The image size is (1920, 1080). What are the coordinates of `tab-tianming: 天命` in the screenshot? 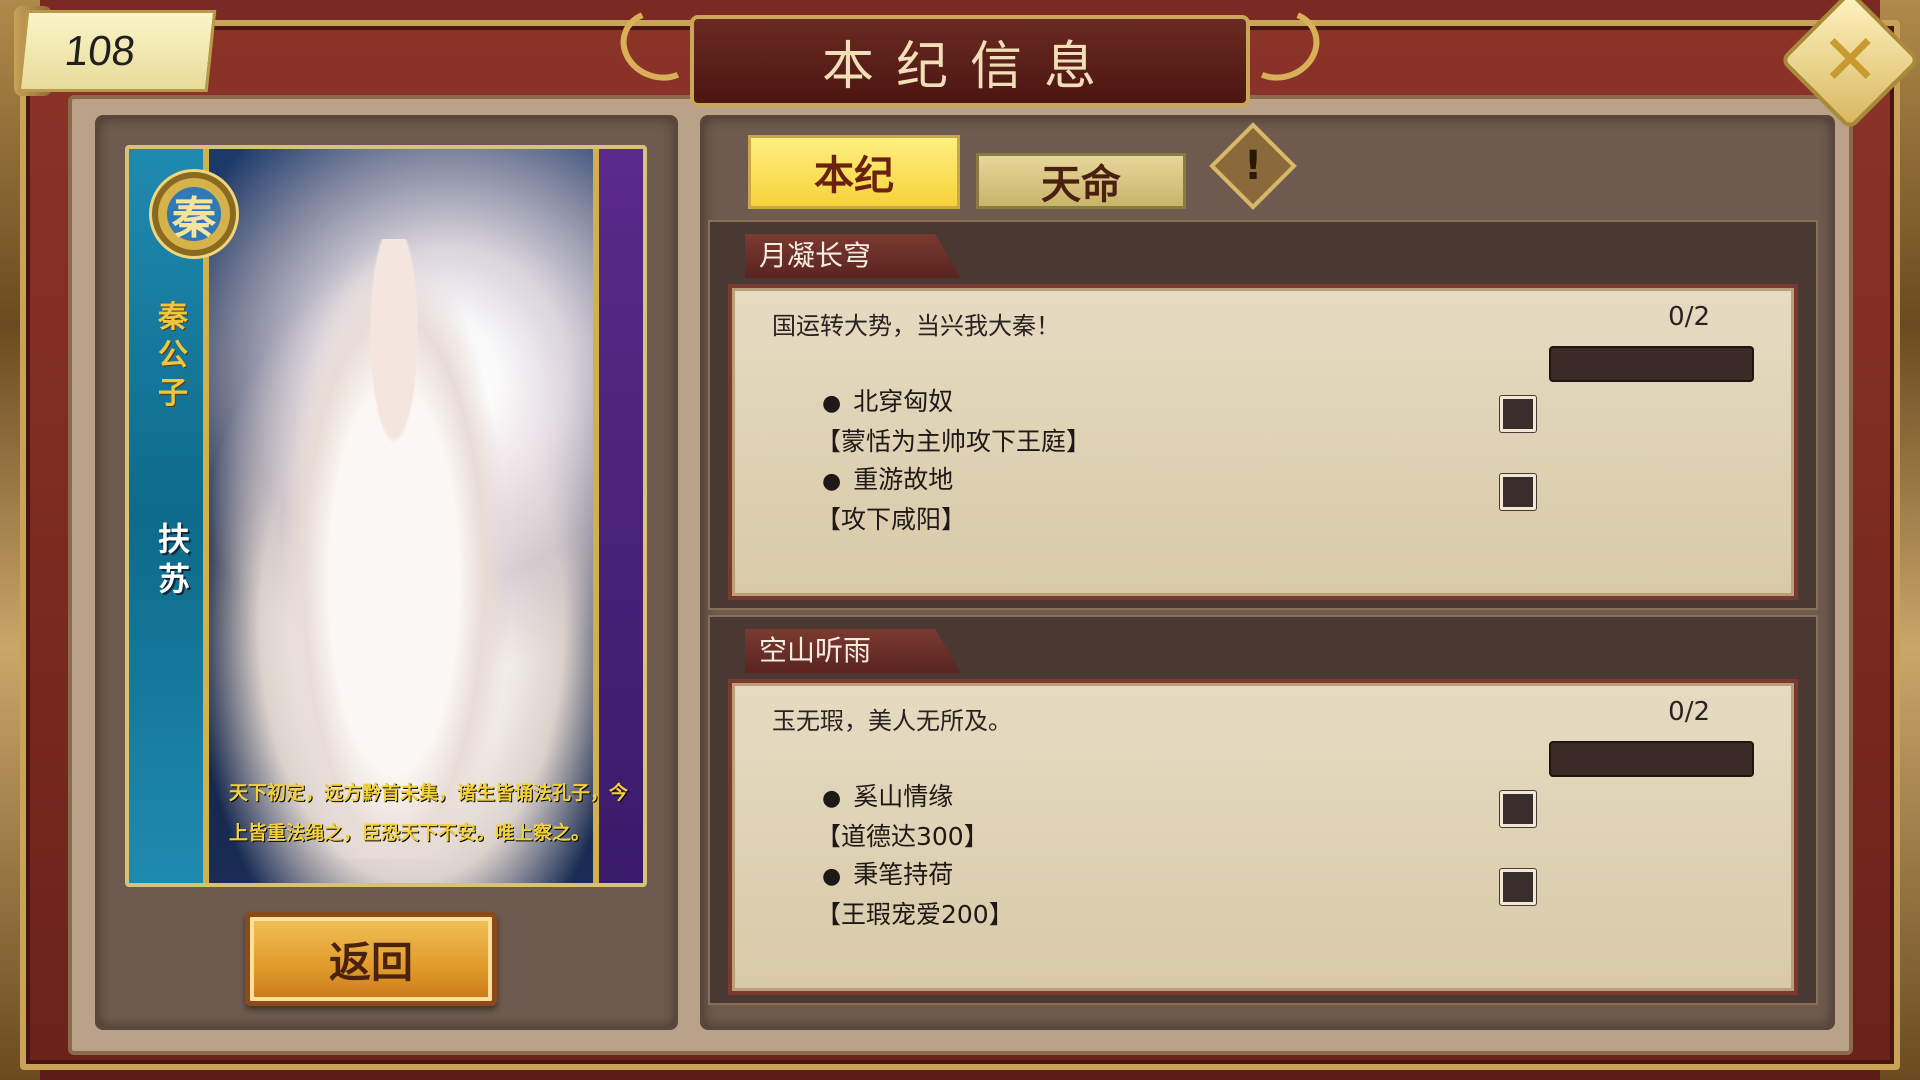 It's located at (1081, 181).